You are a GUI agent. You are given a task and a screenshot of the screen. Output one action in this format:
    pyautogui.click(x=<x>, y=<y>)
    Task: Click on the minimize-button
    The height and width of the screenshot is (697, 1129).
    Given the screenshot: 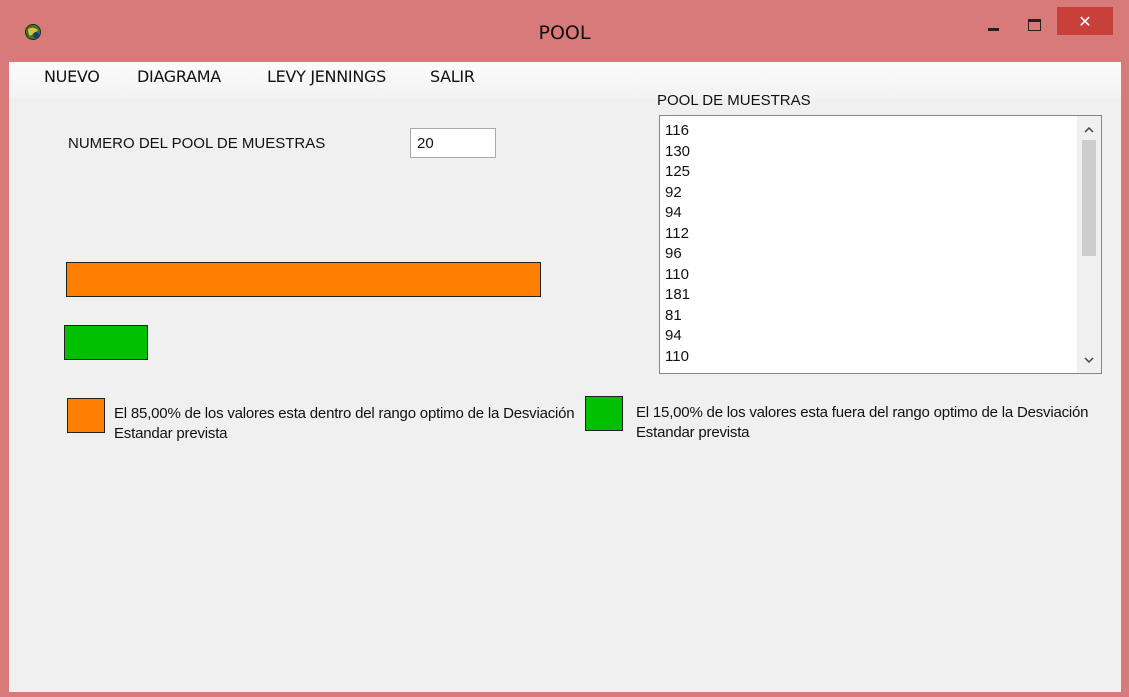 What is the action you would take?
    pyautogui.click(x=993, y=25)
    